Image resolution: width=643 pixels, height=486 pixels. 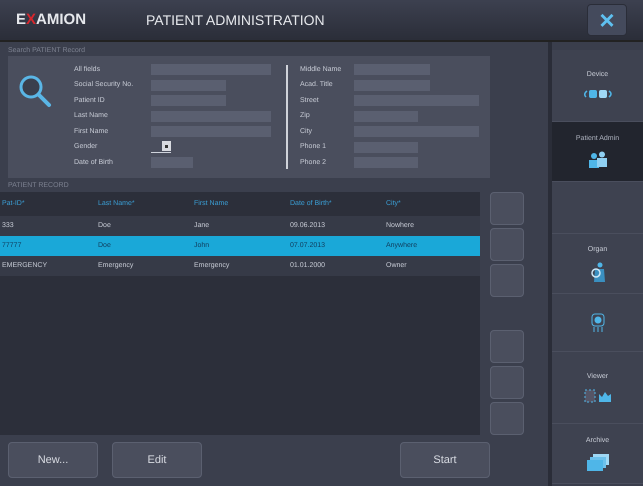 What do you see at coordinates (445, 460) in the screenshot?
I see `action-button: Start` at bounding box center [445, 460].